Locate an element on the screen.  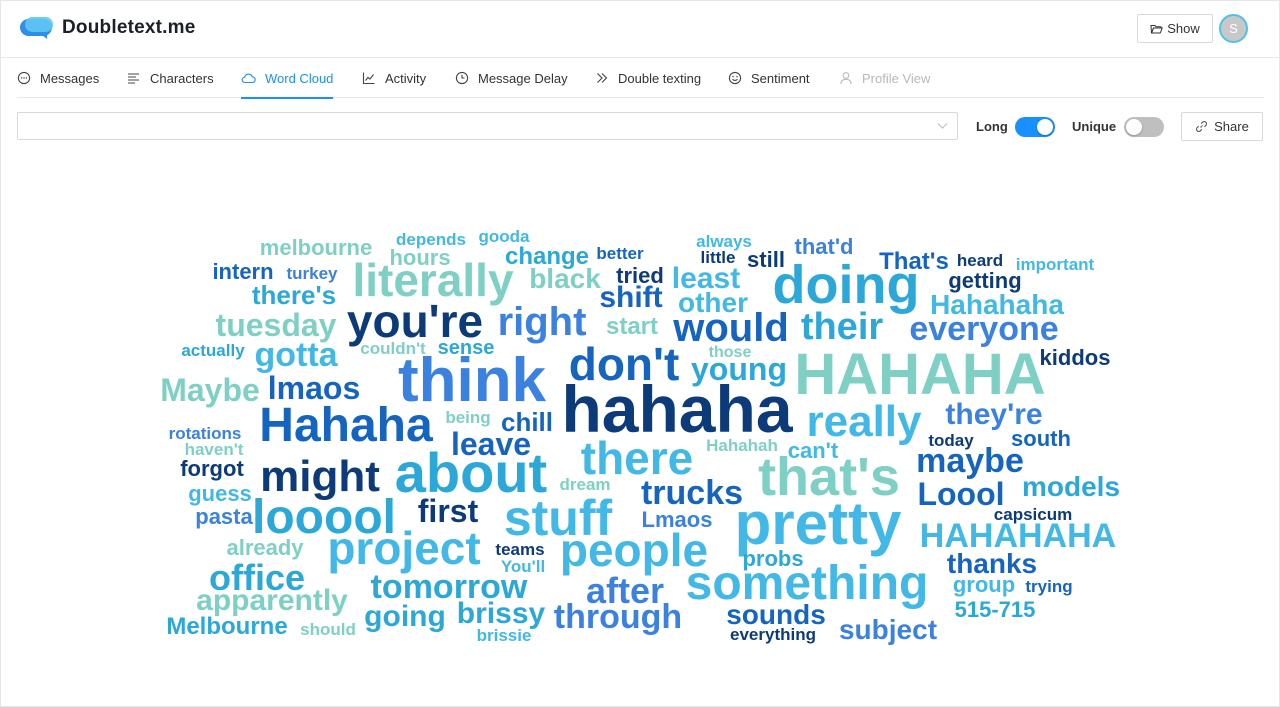
logo: Doubletext.me is located at coordinates (108, 28).